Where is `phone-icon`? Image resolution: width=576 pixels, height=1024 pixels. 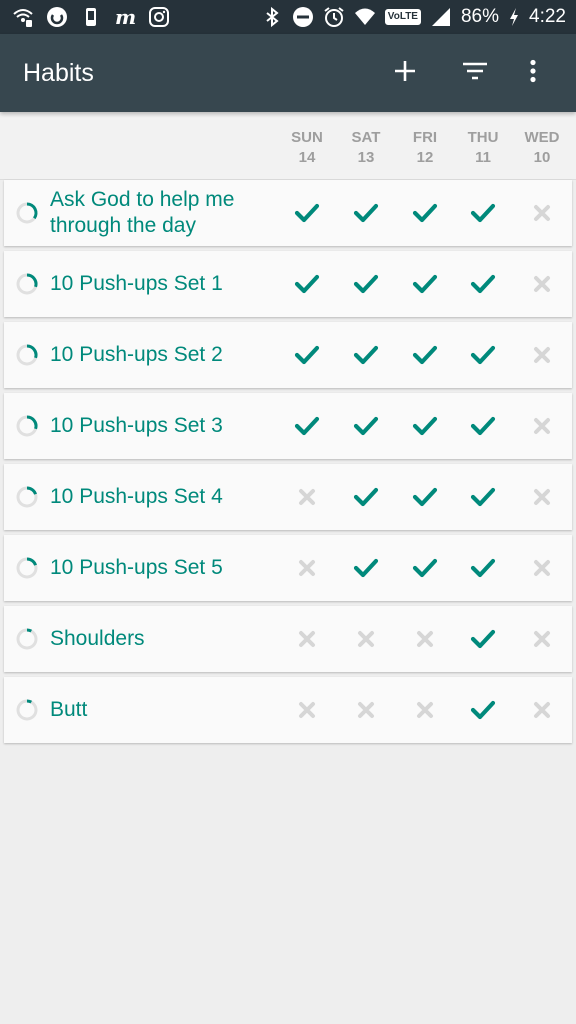 phone-icon is located at coordinates (91, 17).